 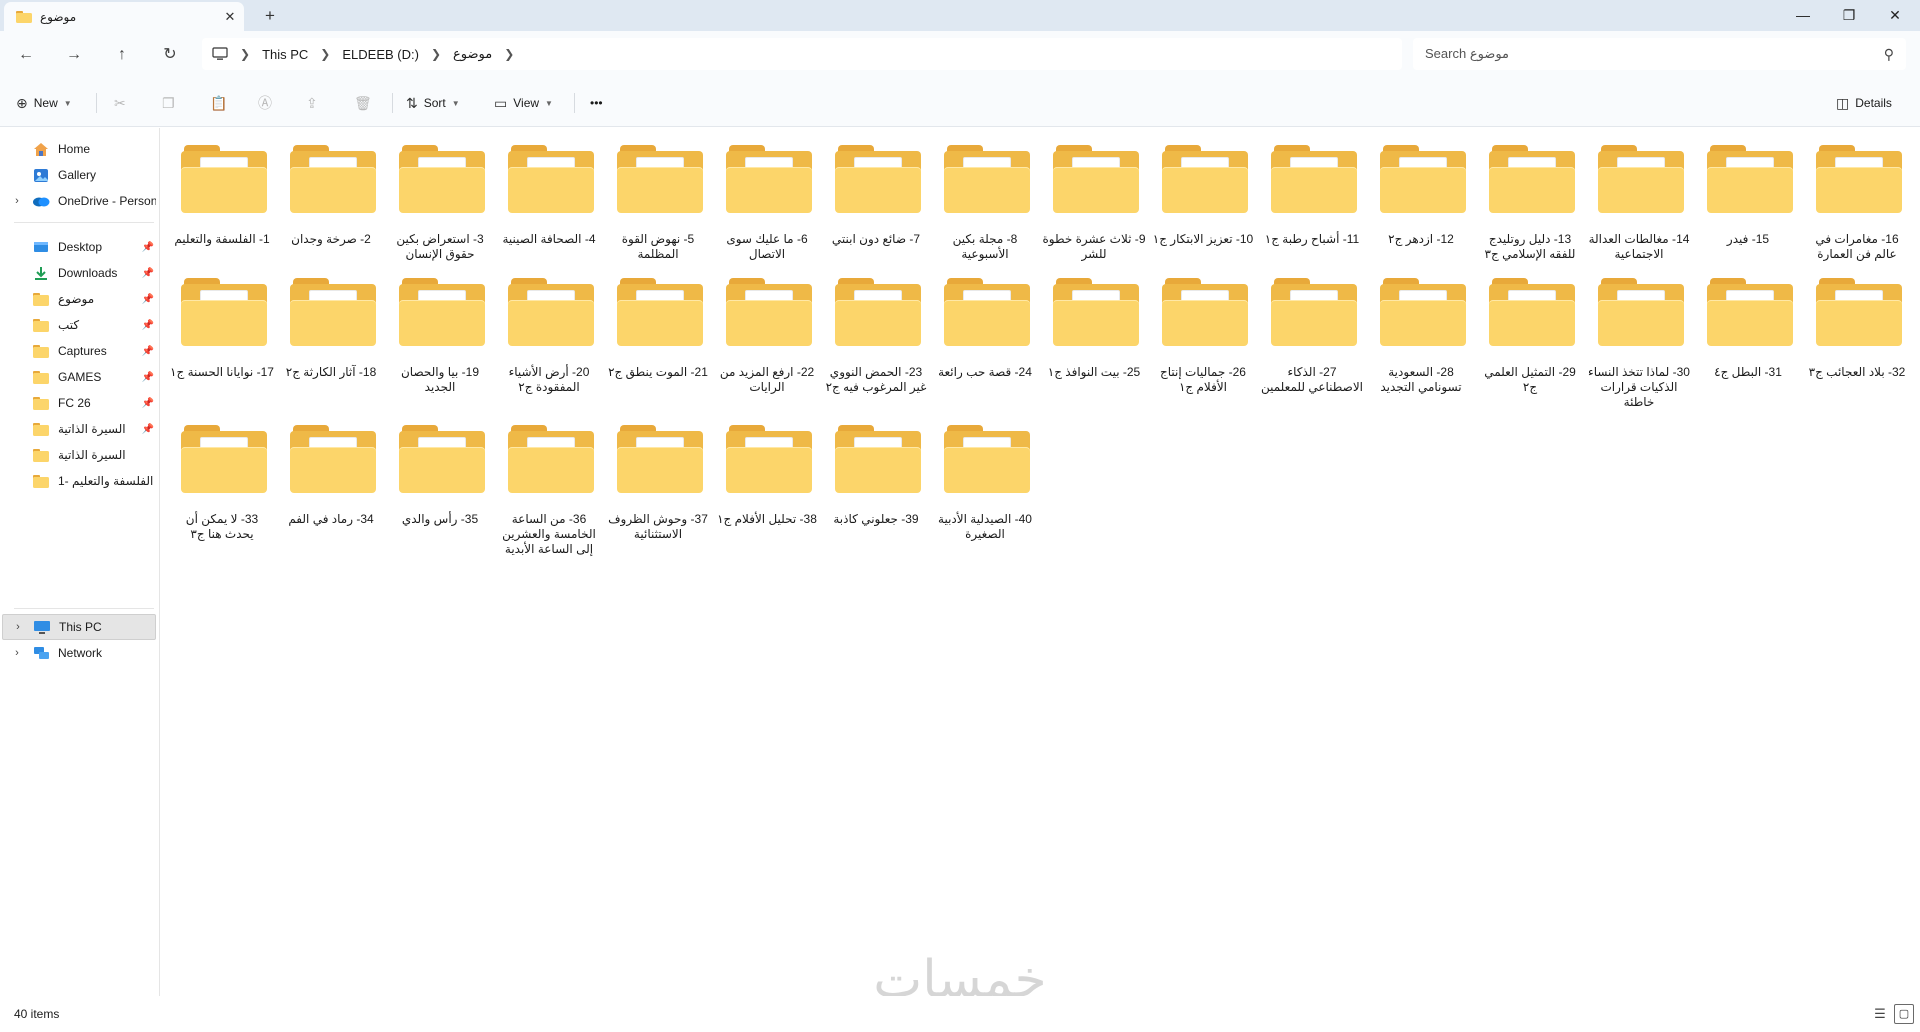 I want to click on folder-item: 6- ما عليك سوى الاتصال, so click(x=765, y=200).